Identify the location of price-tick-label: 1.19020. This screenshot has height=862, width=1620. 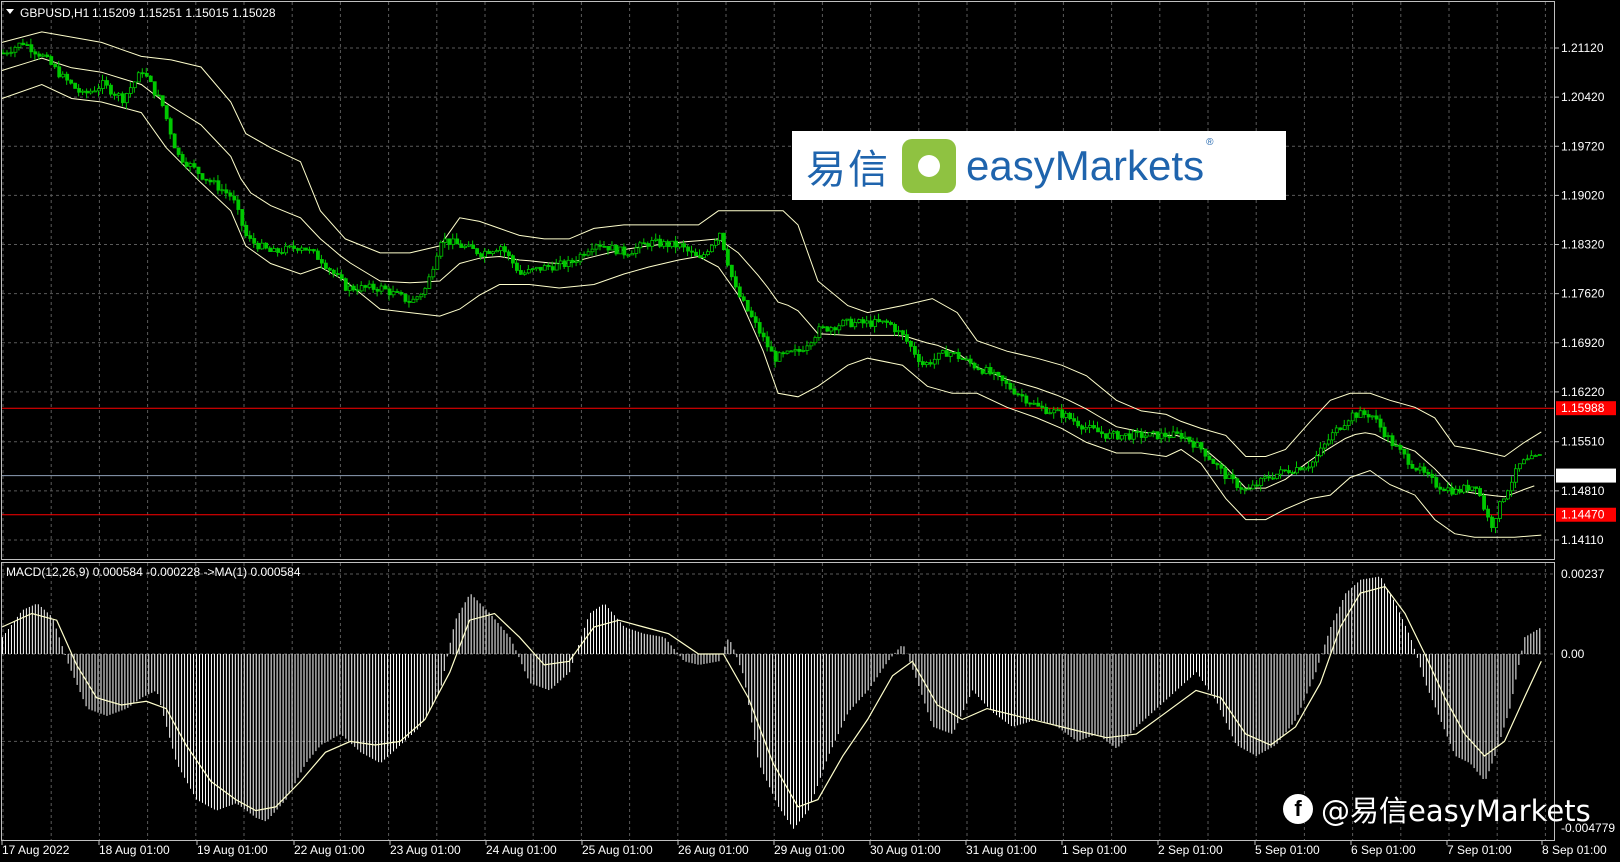
(1583, 195).